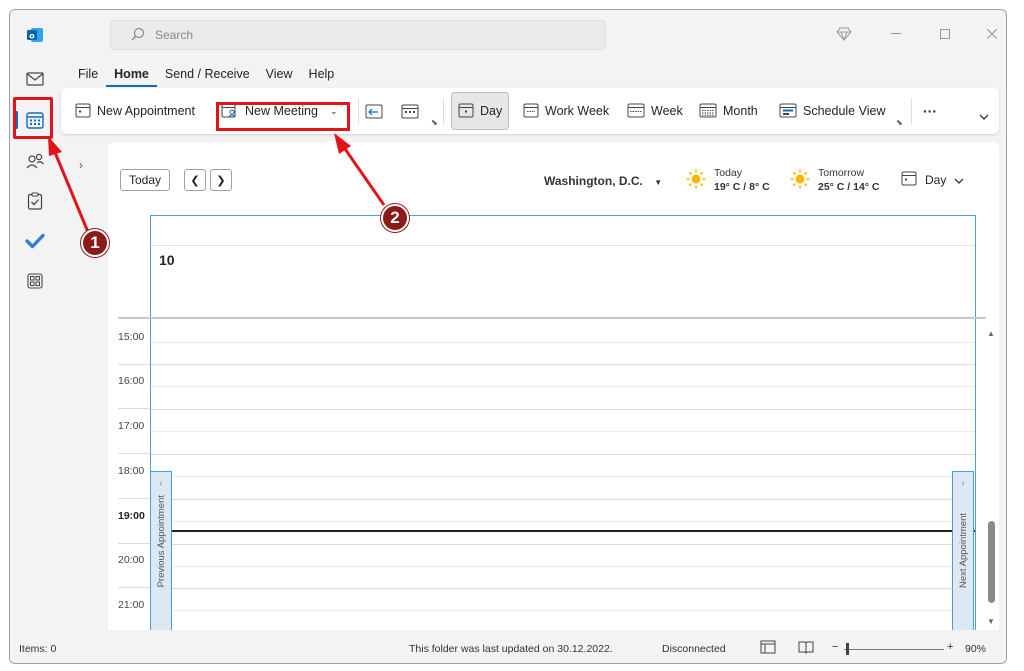 The image size is (1024, 671). Describe the element at coordinates (38, 649) in the screenshot. I see `items-count: Items: 0` at that location.